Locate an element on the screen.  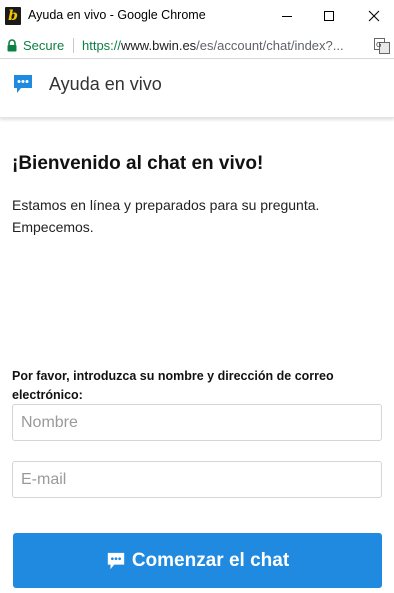
name-input is located at coordinates (197, 422).